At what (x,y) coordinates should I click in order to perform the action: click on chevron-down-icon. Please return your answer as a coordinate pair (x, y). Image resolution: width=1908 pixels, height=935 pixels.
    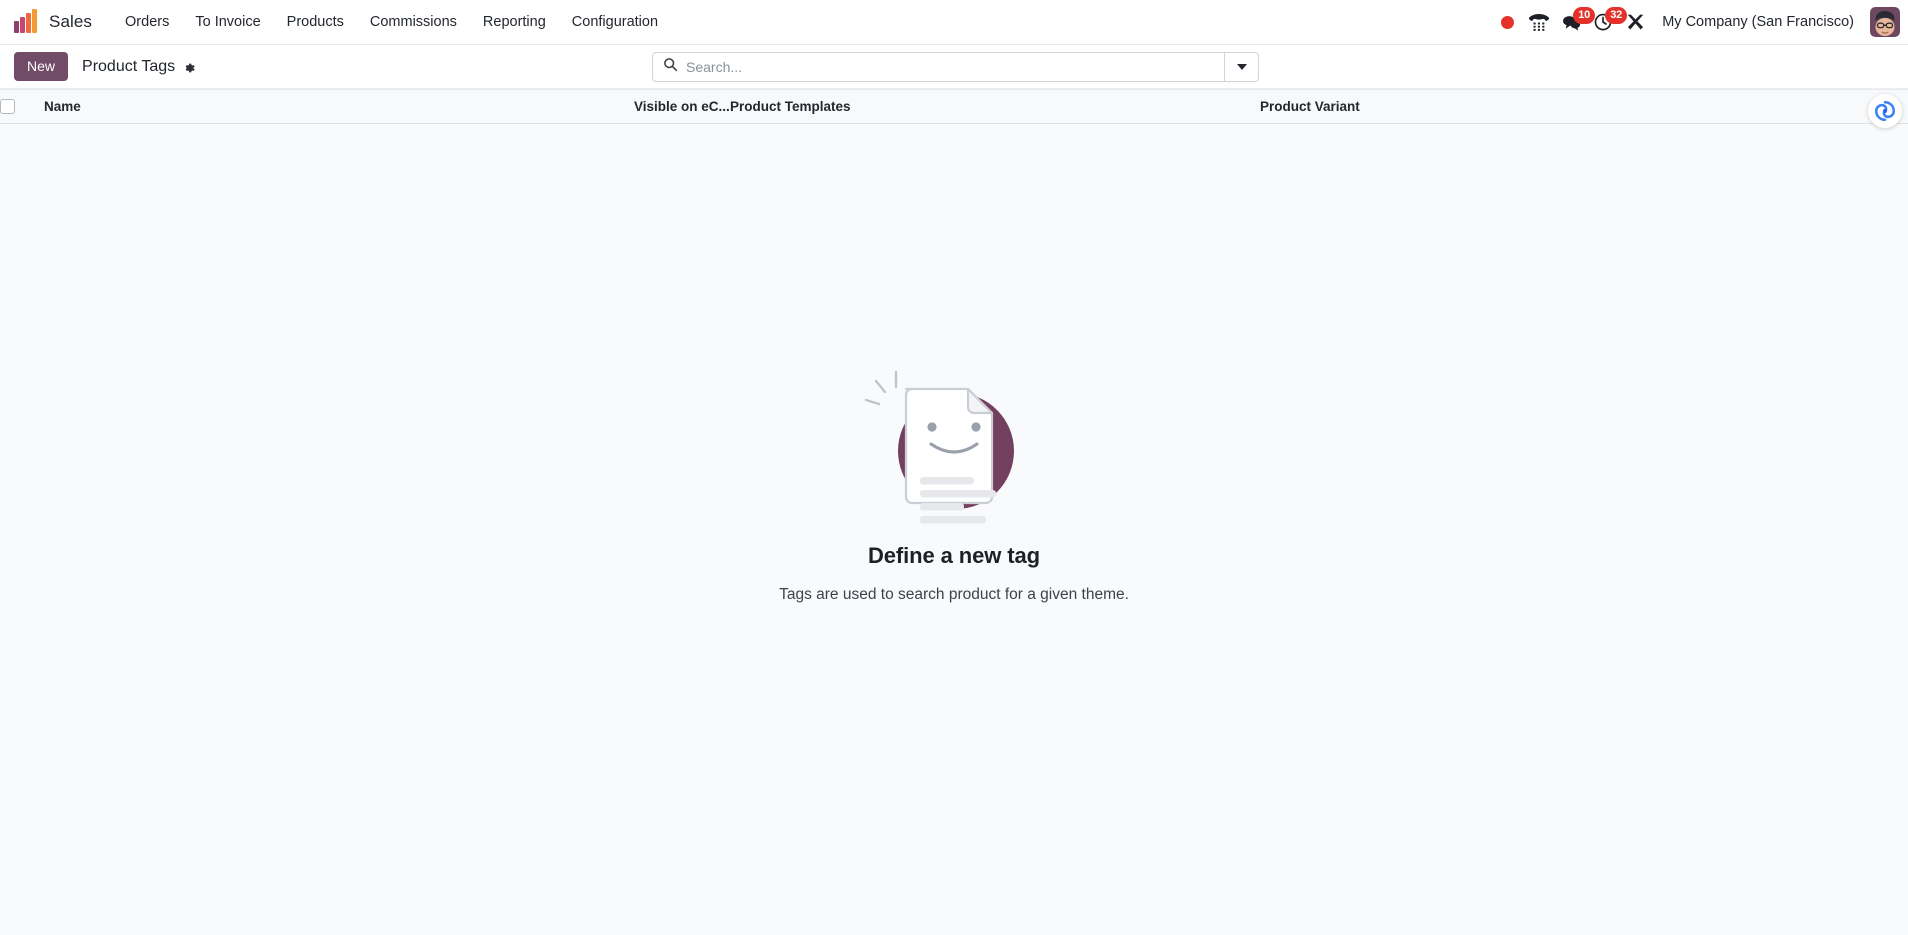
    Looking at the image, I should click on (1241, 66).